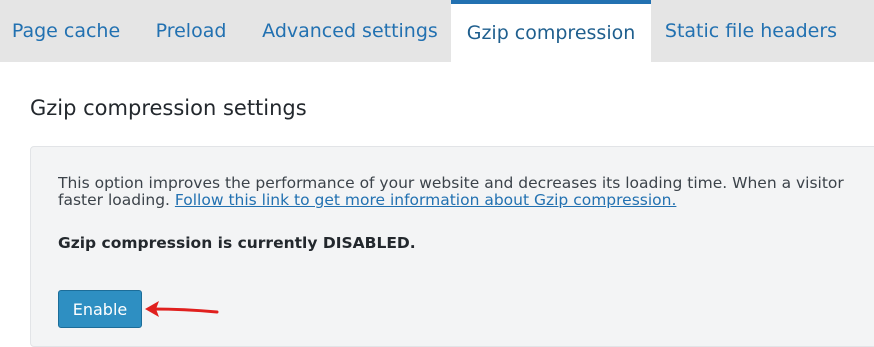 Image resolution: width=874 pixels, height=347 pixels. Describe the element at coordinates (100, 309) in the screenshot. I see `enable-button: Enable` at that location.